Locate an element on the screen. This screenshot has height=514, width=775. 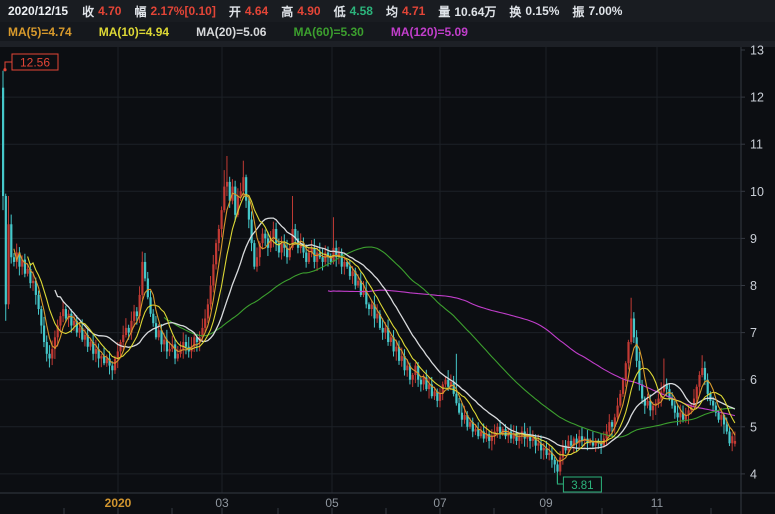
y-tick-label: 7 is located at coordinates (753, 333).